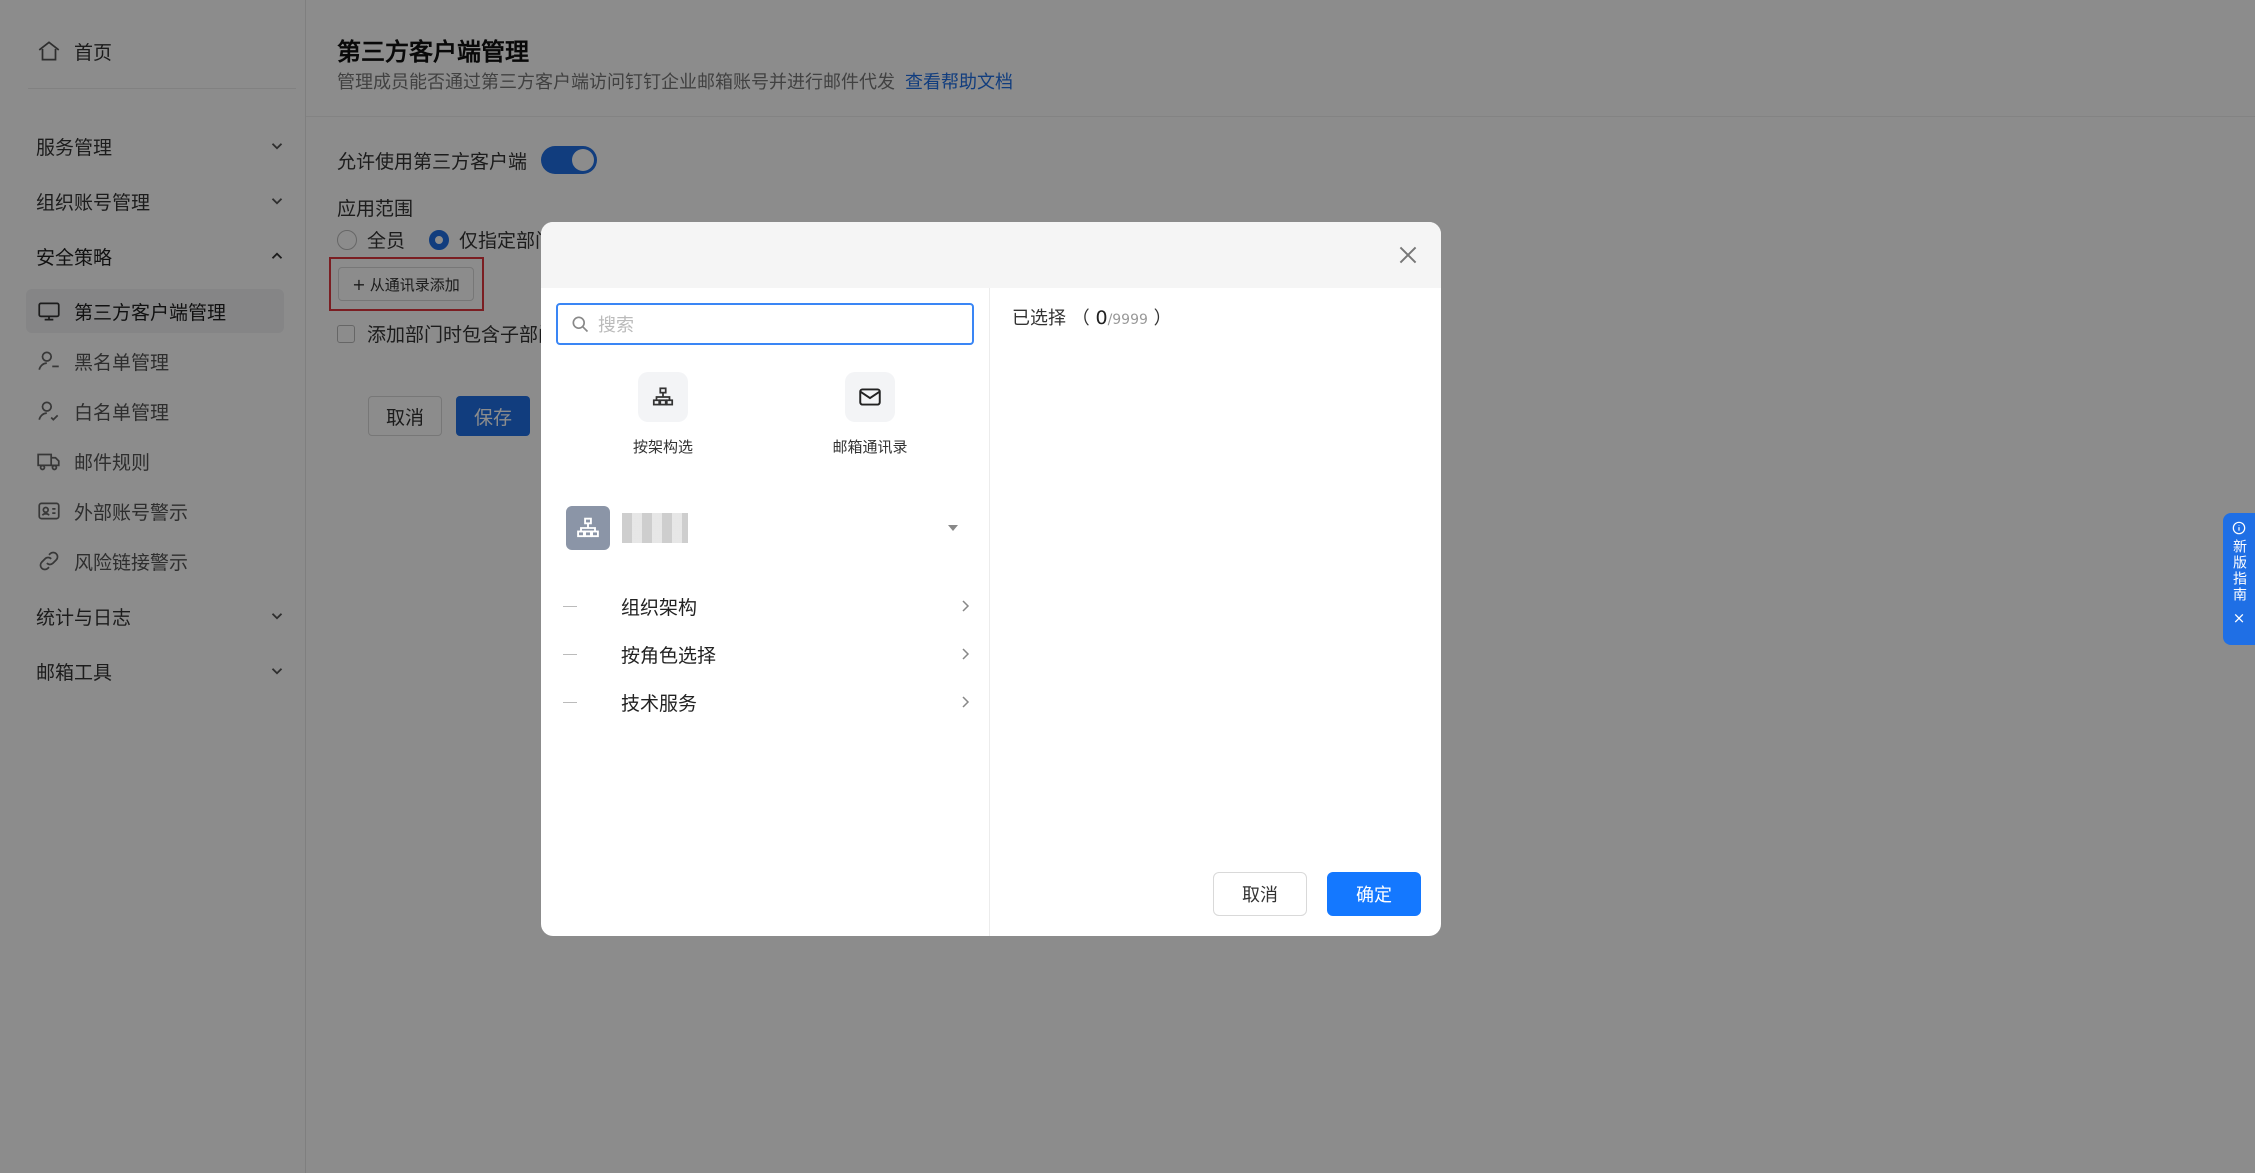 This screenshot has height=1173, width=2255. Describe the element at coordinates (2239, 571) in the screenshot. I see `guide-label: 新版指南` at that location.